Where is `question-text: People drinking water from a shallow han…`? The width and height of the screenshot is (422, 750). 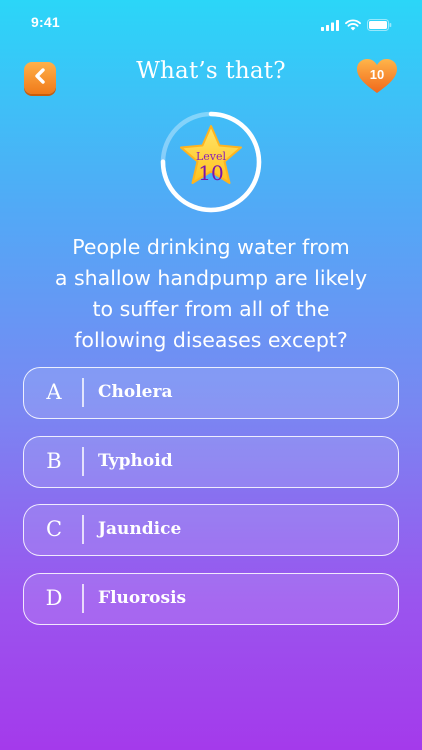 question-text: People drinking water from a shallow han… is located at coordinates (211, 293).